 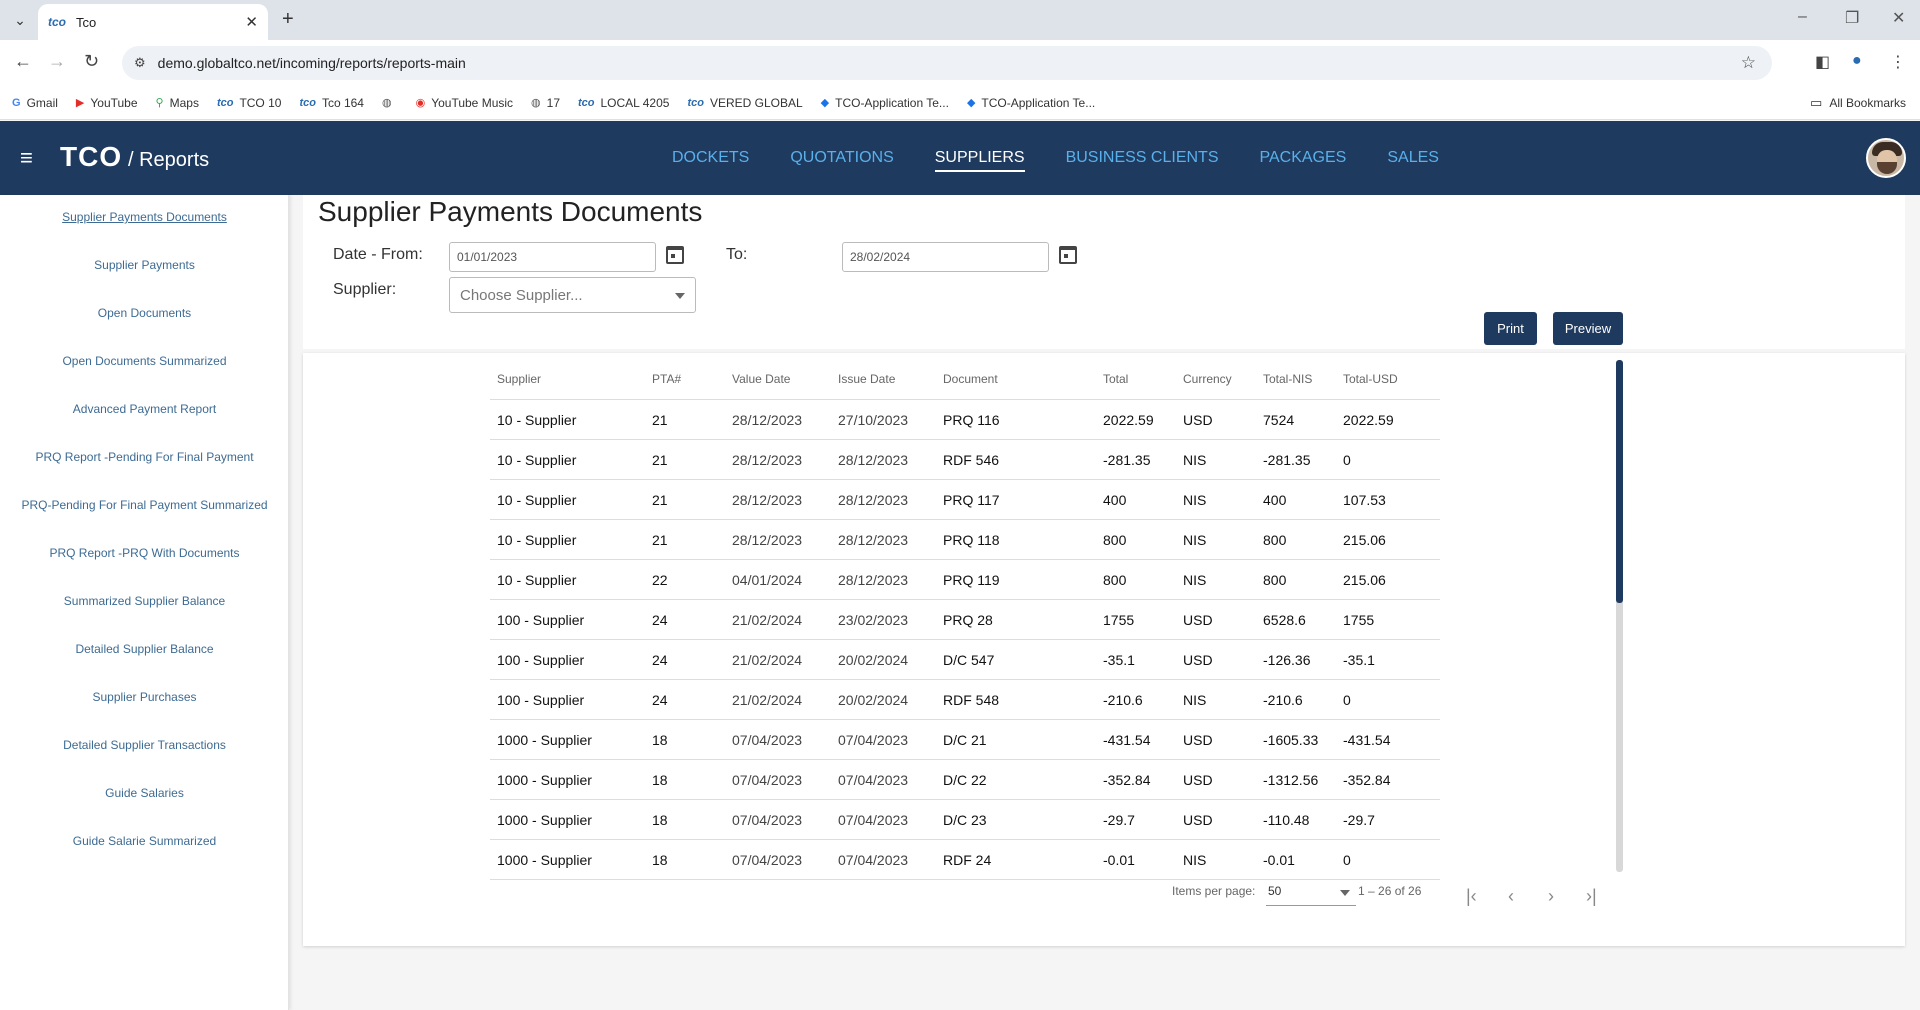 What do you see at coordinates (144, 649) in the screenshot?
I see `sidebar-item-detailed-supplier-balance: Detailed Supplier Balance` at bounding box center [144, 649].